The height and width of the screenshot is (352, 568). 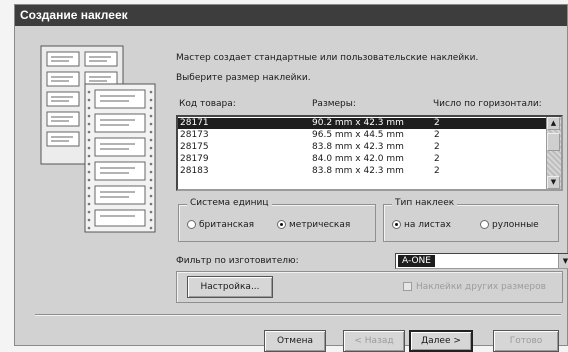 What do you see at coordinates (194, 159) in the screenshot?
I see `product-code: 28179` at bounding box center [194, 159].